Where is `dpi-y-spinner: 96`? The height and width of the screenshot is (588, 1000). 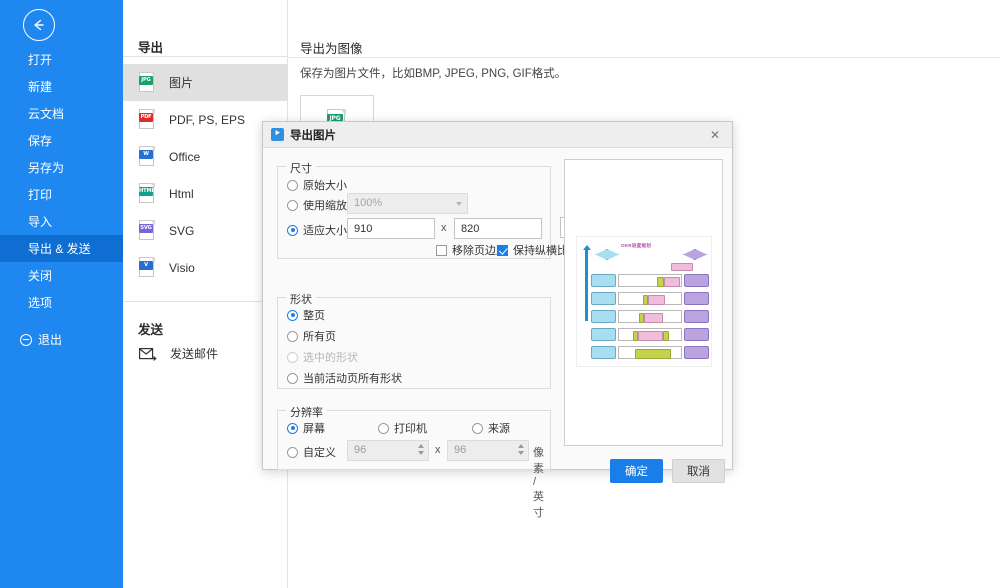 dpi-y-spinner: 96 is located at coordinates (488, 450).